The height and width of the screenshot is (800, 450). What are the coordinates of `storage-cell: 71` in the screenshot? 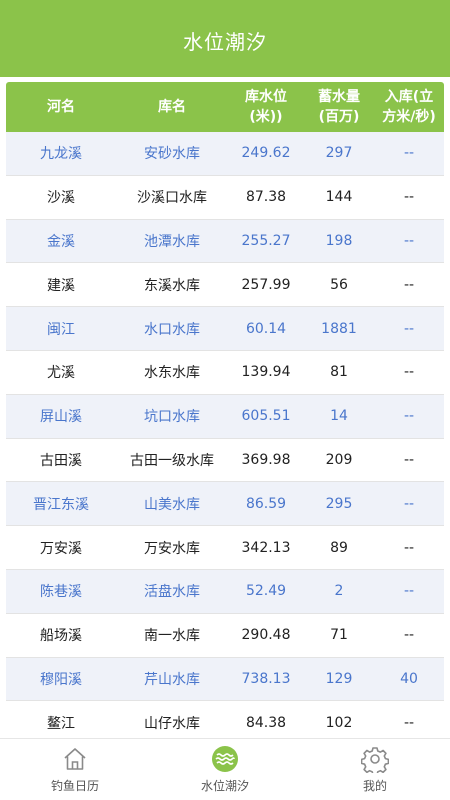 It's located at (339, 635).